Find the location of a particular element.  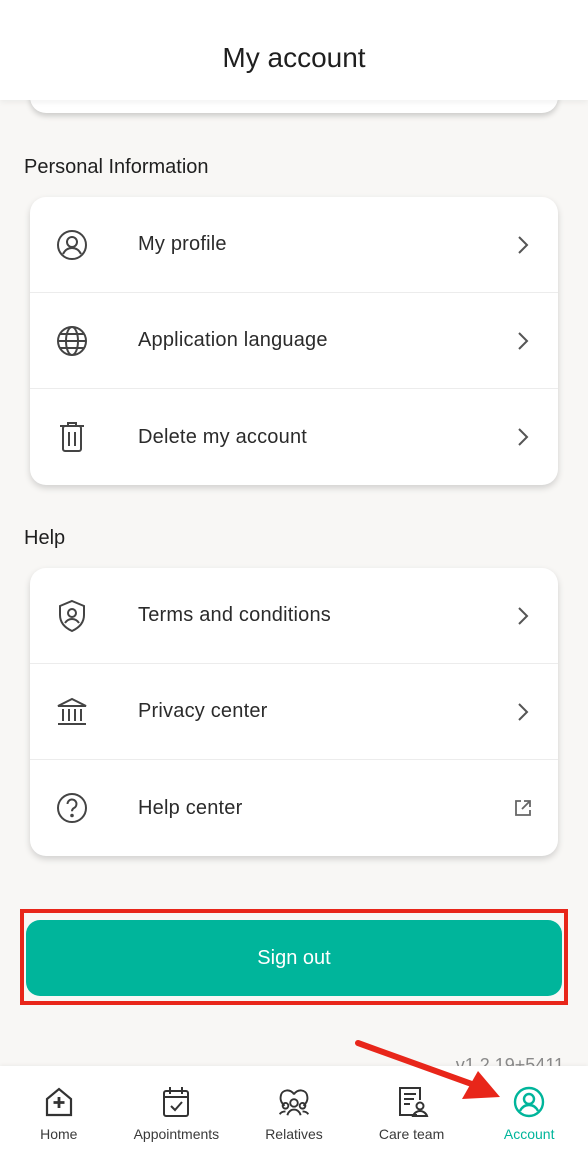

top-header: My account is located at coordinates (294, 50).